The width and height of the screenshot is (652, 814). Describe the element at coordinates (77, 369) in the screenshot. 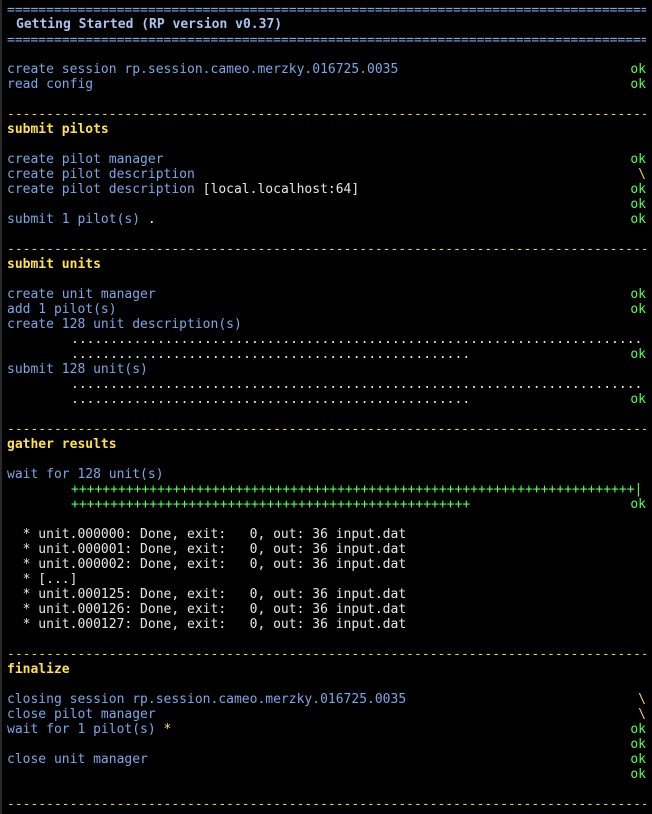

I see `log-submit-units: submit 128 unit(s)` at that location.